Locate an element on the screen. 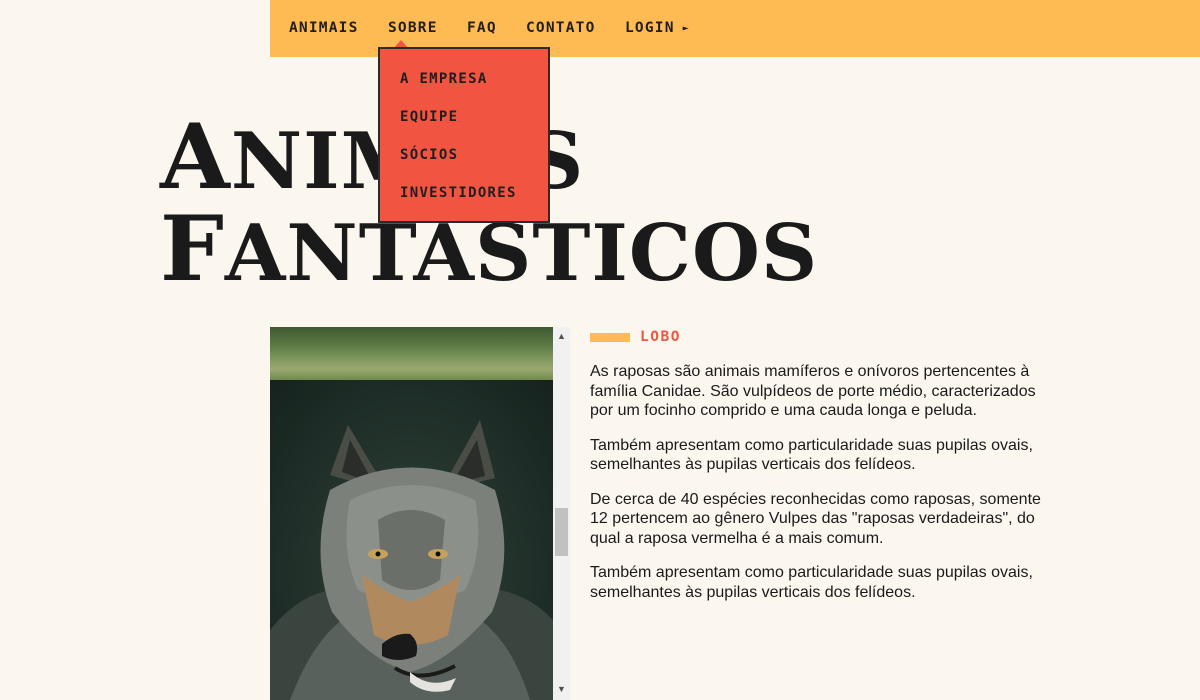 The height and width of the screenshot is (700, 1200). wolf-image-scroll-area is located at coordinates (411, 513).